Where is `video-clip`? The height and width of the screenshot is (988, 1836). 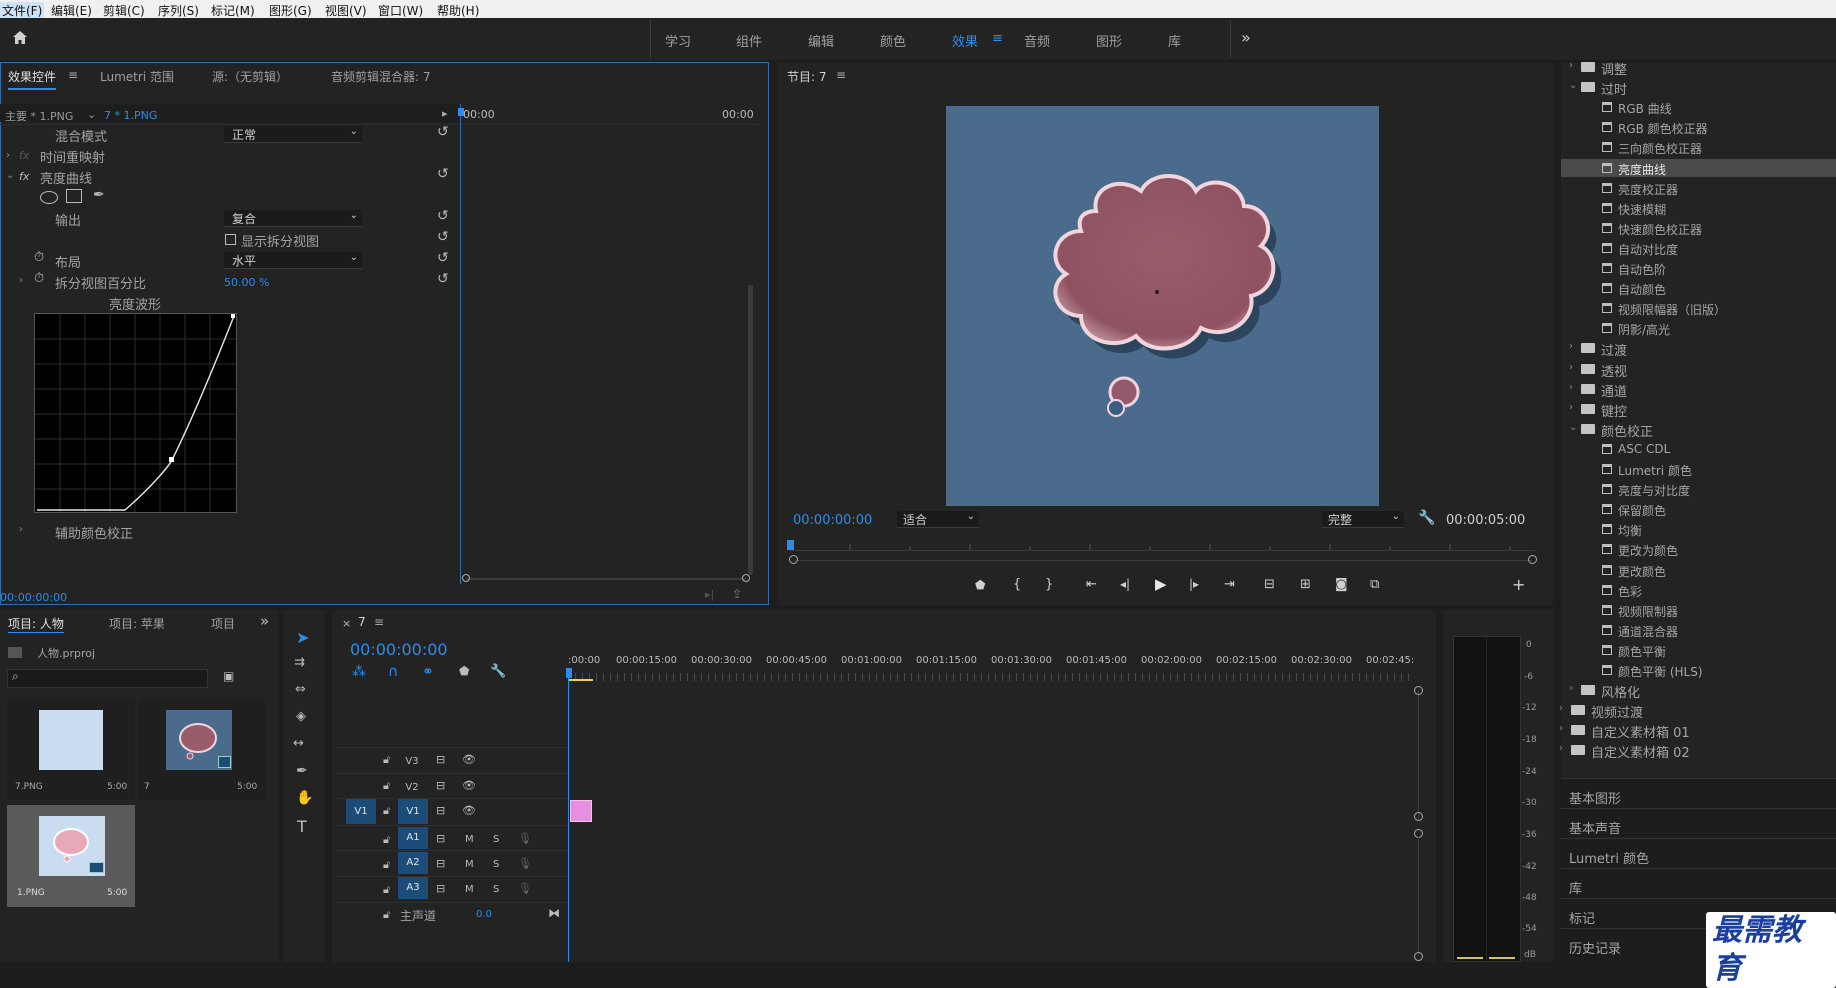 video-clip is located at coordinates (581, 811).